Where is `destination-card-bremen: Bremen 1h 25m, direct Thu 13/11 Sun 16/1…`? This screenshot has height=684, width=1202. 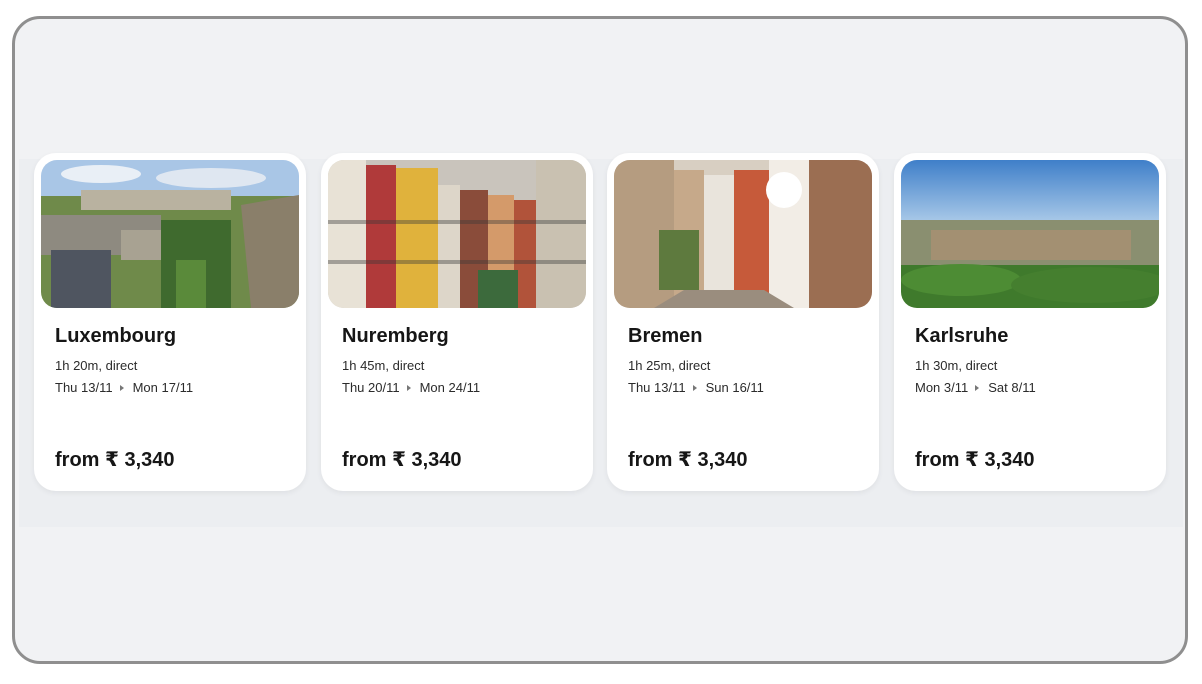
destination-card-bremen: Bremen 1h 25m, direct Thu 13/11 Sun 16/1… is located at coordinates (743, 322).